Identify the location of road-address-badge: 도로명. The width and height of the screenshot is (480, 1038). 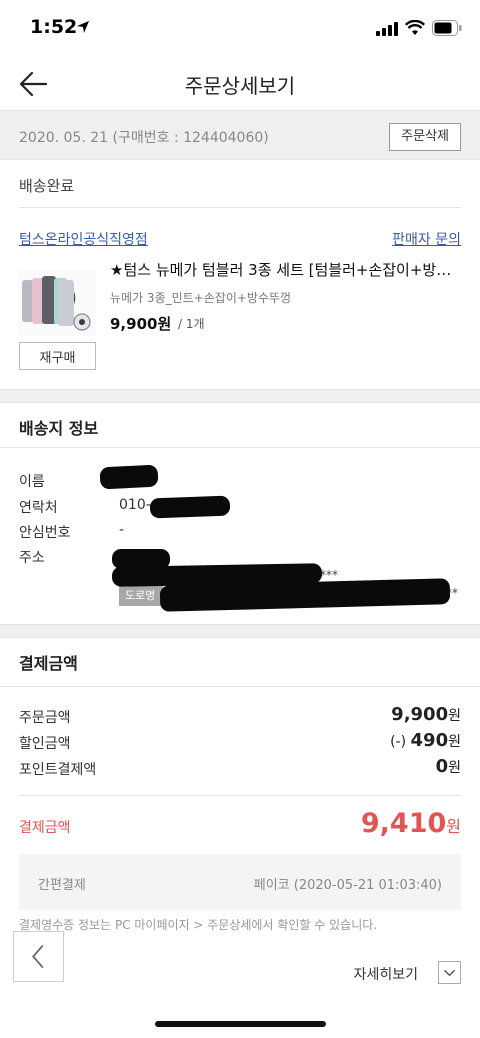
(141, 596).